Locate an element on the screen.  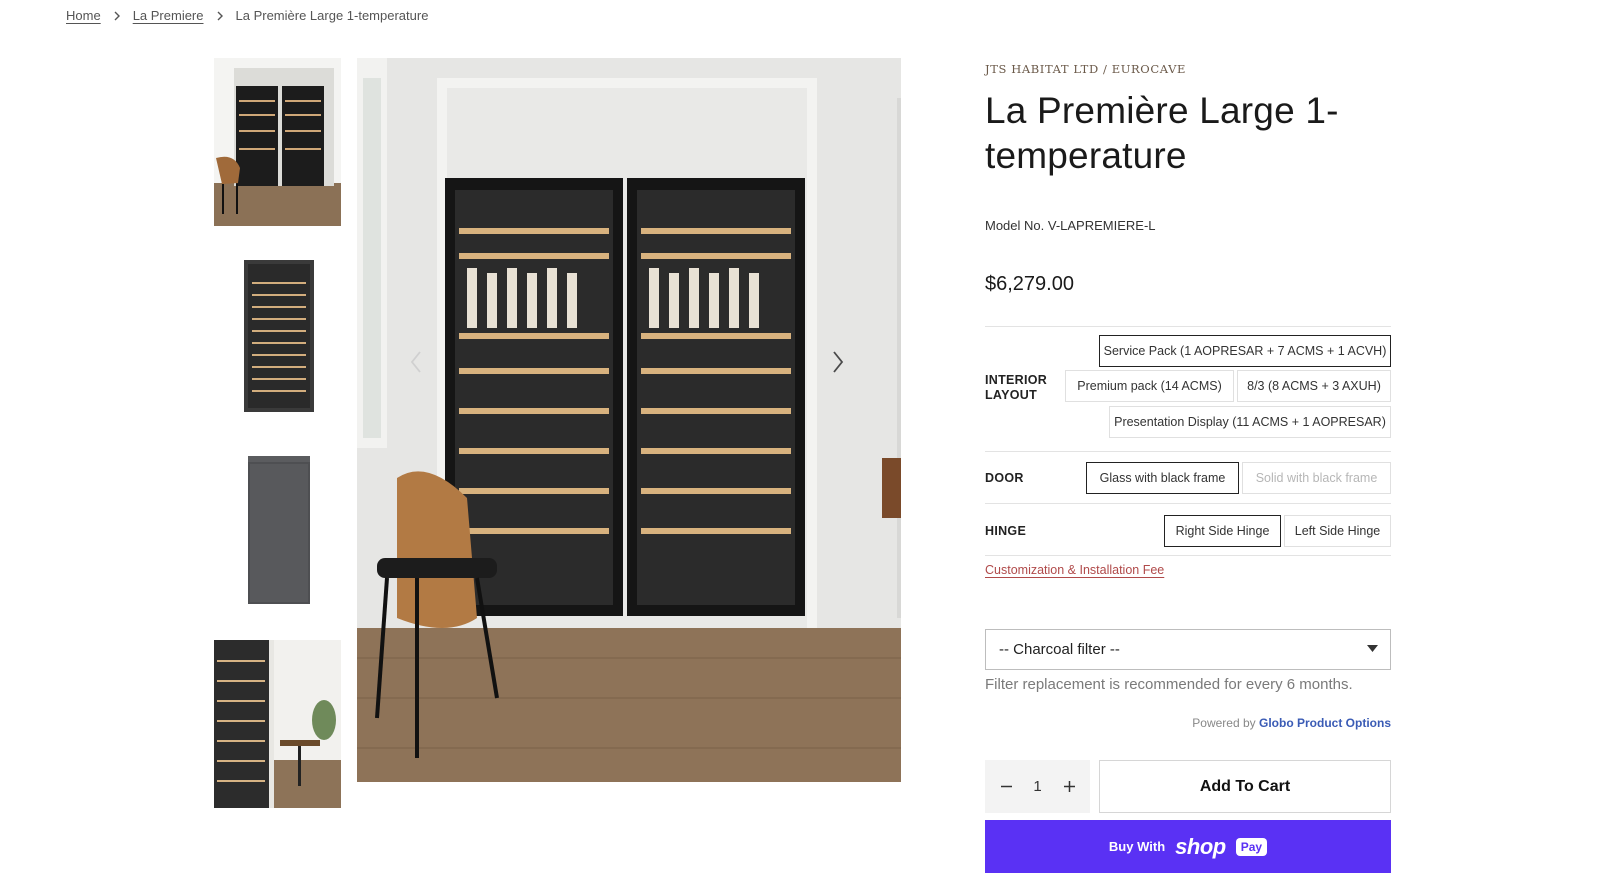
customization-fee-link: Customization & Installation Fee is located at coordinates (1074, 570).